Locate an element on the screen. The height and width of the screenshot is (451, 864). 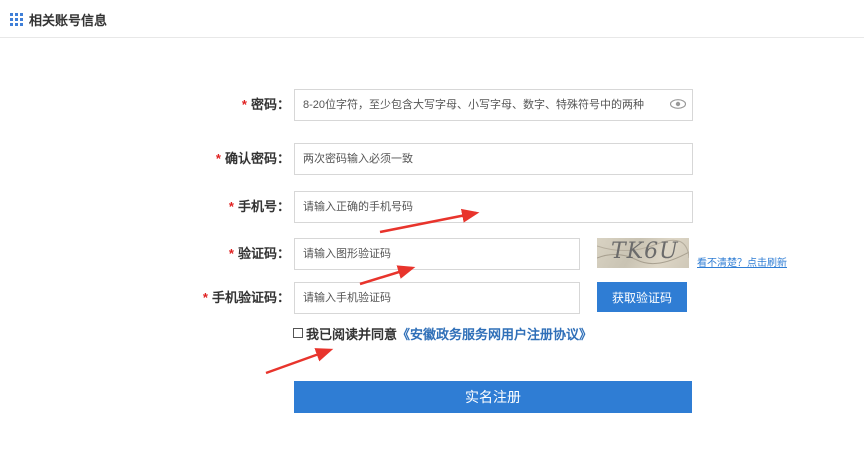
grid-icon is located at coordinates (16, 19).